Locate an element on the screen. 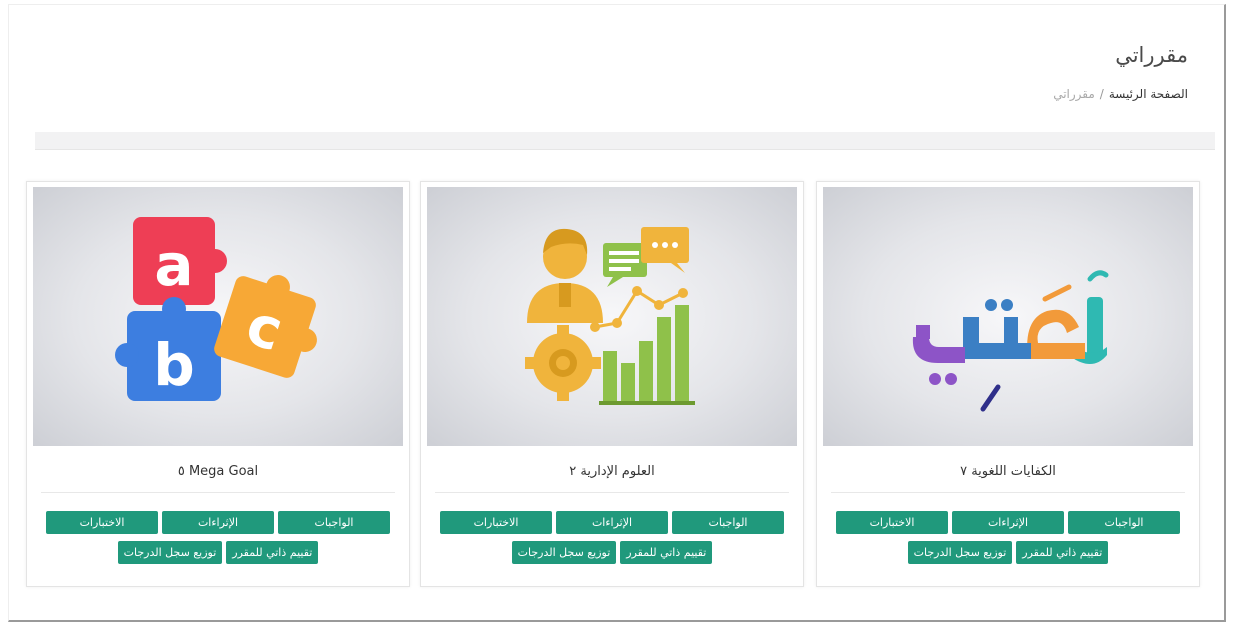  course-title: Mega Goal ٥ is located at coordinates (218, 471).